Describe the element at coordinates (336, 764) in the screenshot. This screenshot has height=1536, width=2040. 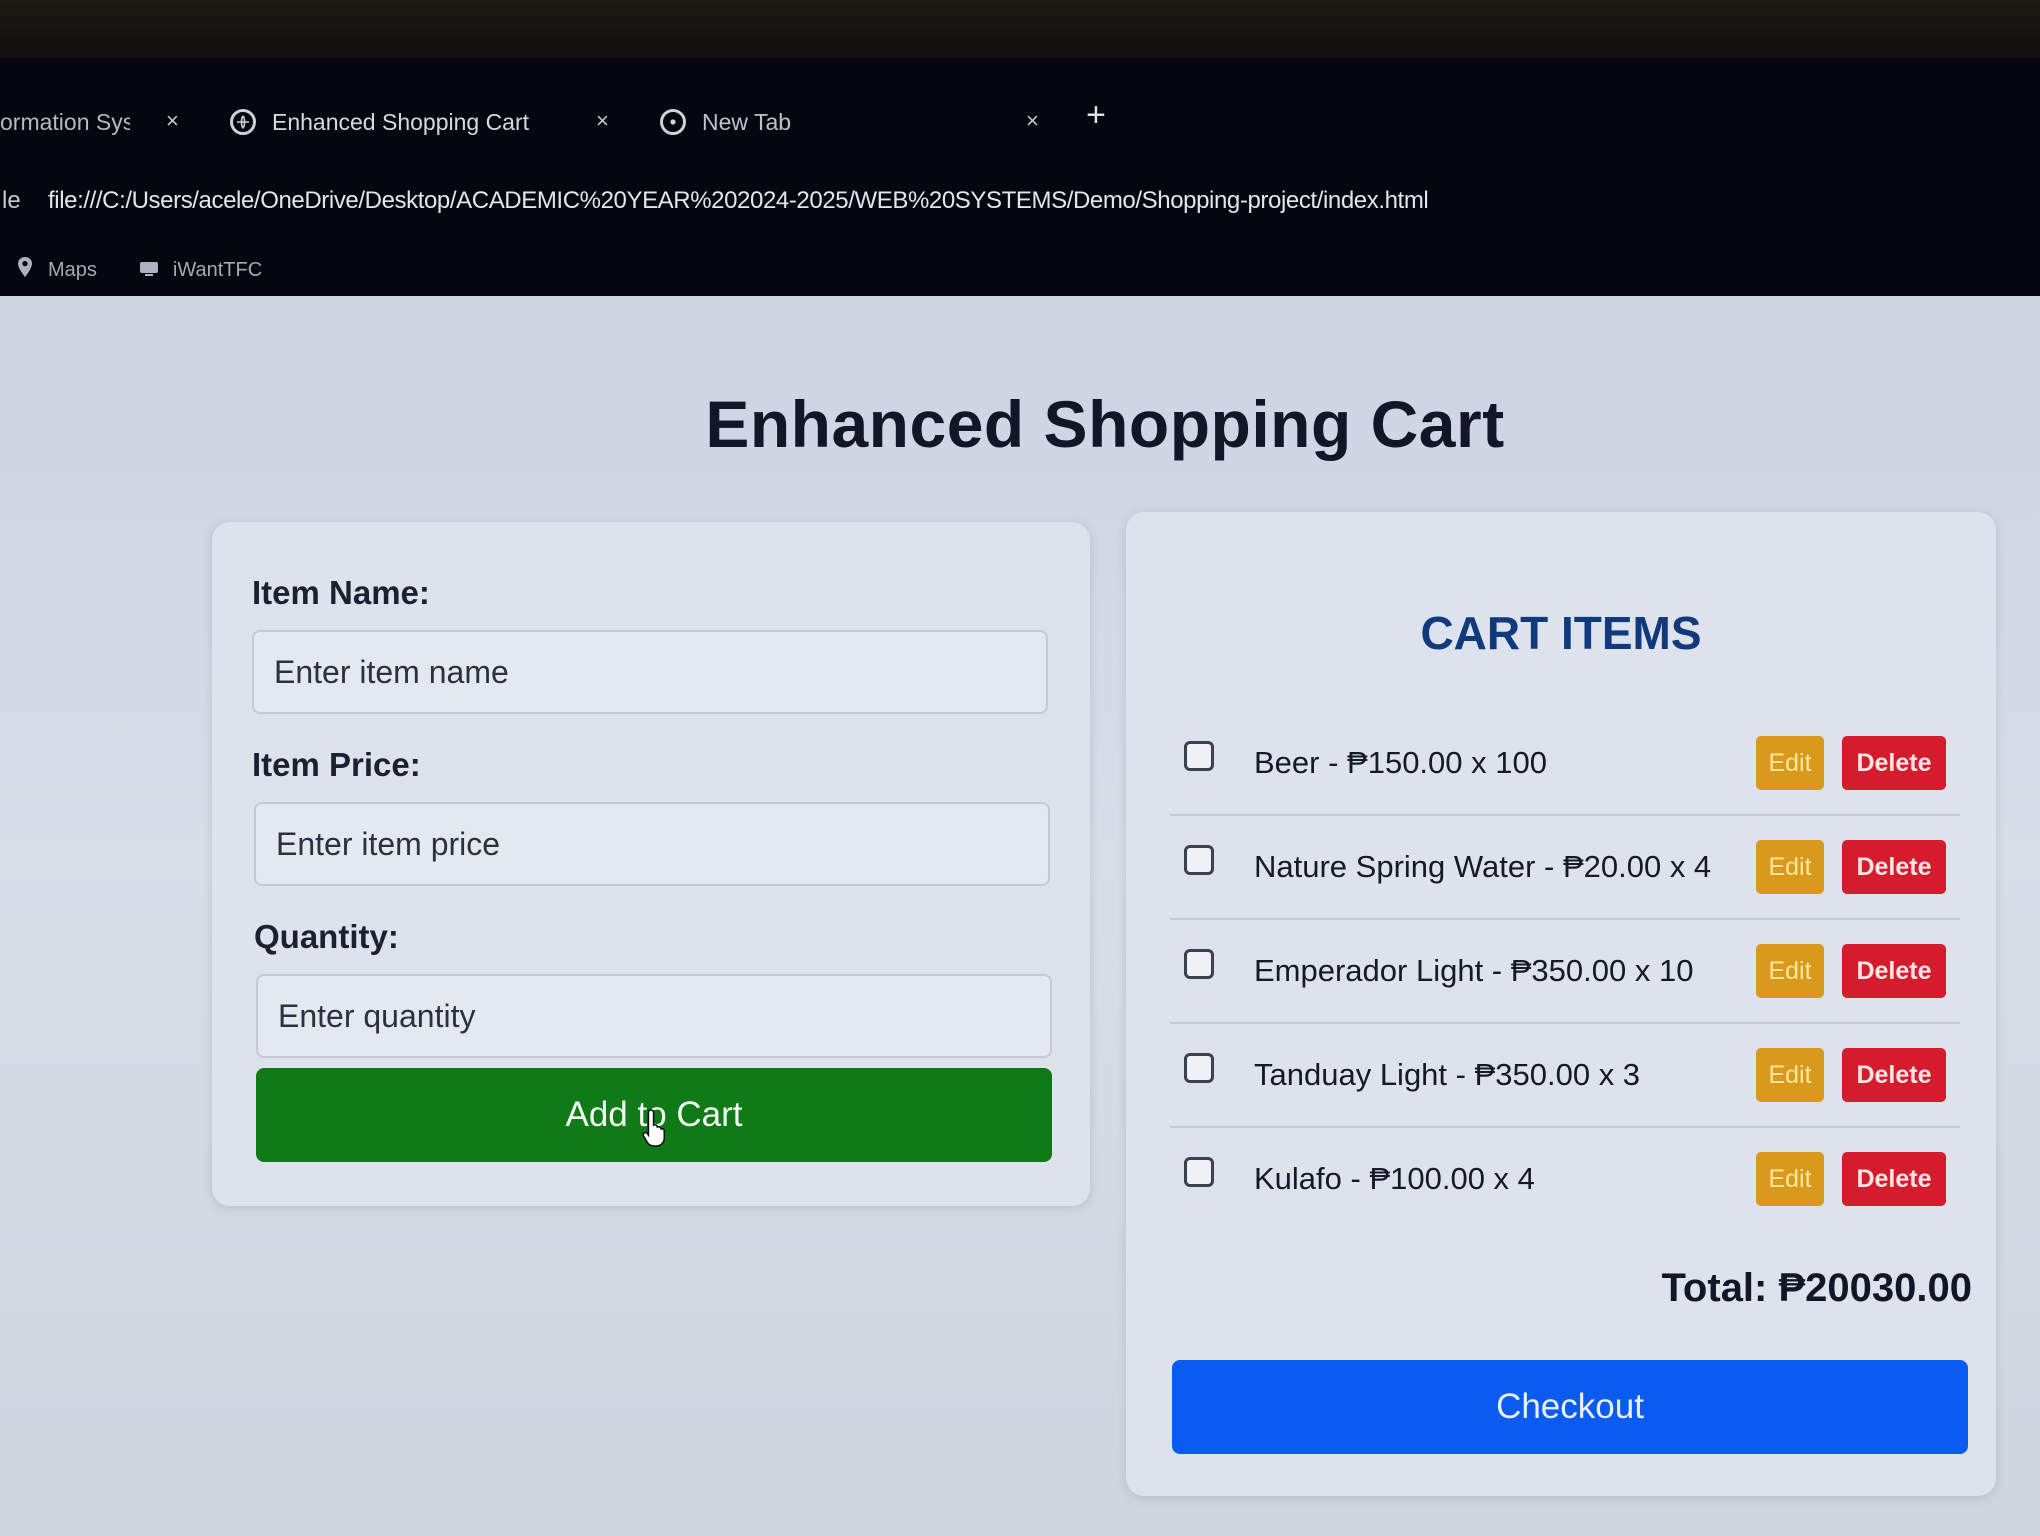
I see `item-price-label: Item Price:` at that location.